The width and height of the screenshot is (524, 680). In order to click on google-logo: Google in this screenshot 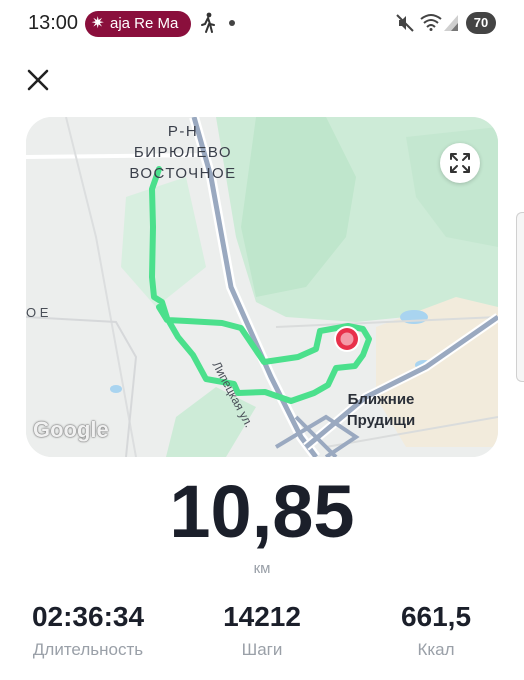, I will do `click(71, 429)`.